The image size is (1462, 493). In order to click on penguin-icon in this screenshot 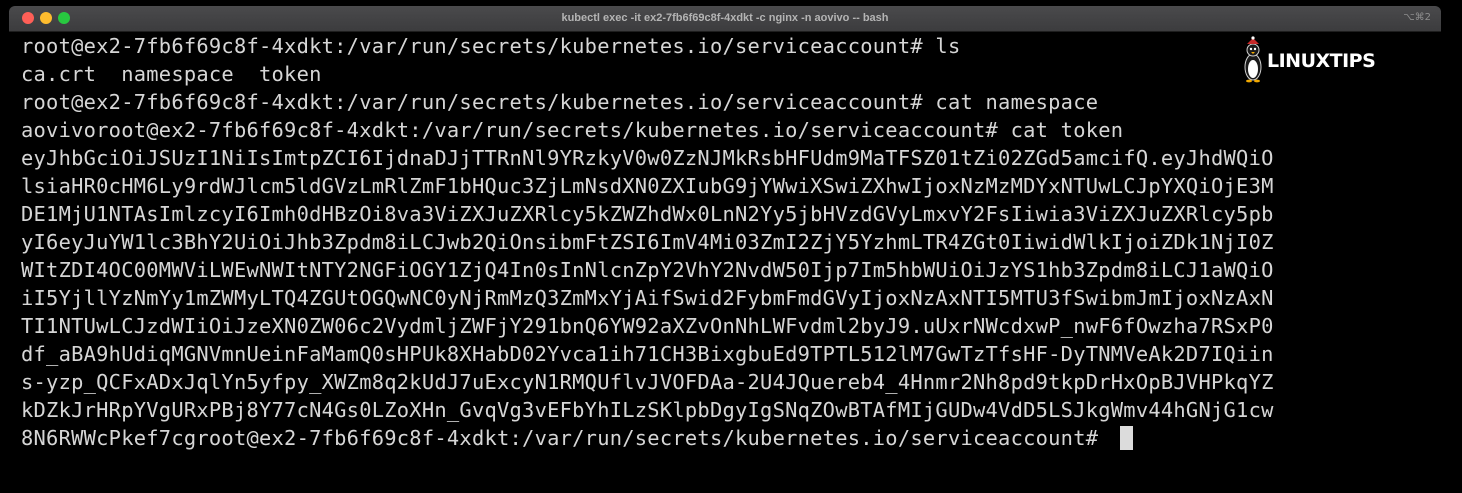, I will do `click(1253, 59)`.